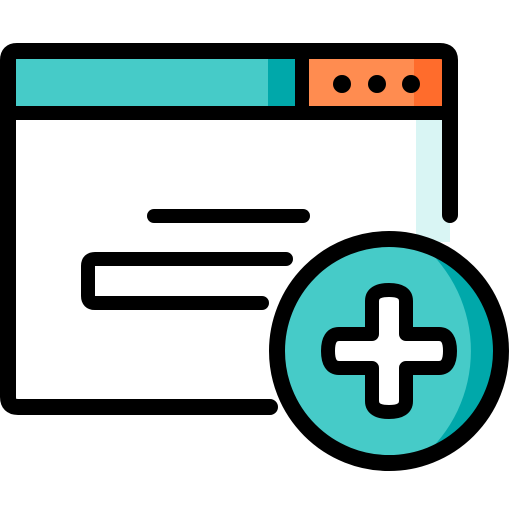 This screenshot has width=512, height=512. What do you see at coordinates (156, 82) in the screenshot?
I see `window-title-bar` at bounding box center [156, 82].